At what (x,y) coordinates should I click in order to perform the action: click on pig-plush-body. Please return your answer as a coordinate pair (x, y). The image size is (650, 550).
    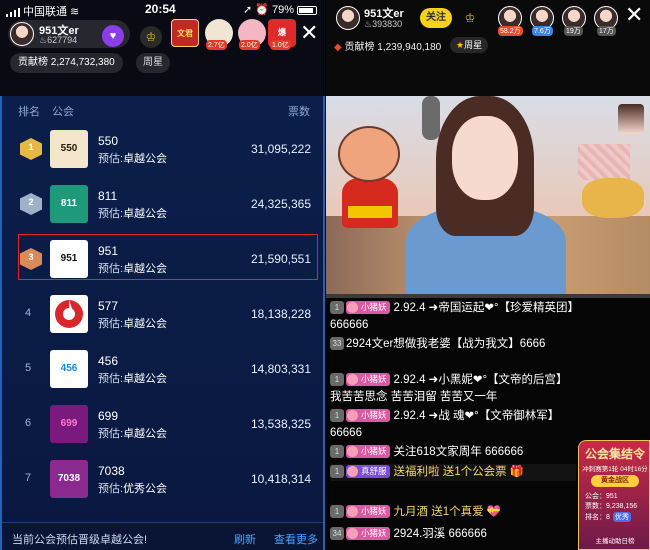
    Looking at the image, I should click on (370, 203).